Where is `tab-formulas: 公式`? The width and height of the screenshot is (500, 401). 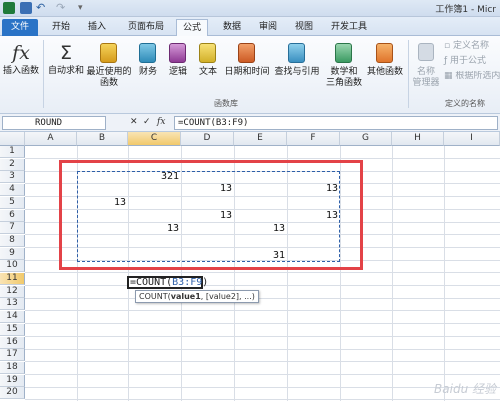
tab-formulas: 公式 is located at coordinates (192, 27).